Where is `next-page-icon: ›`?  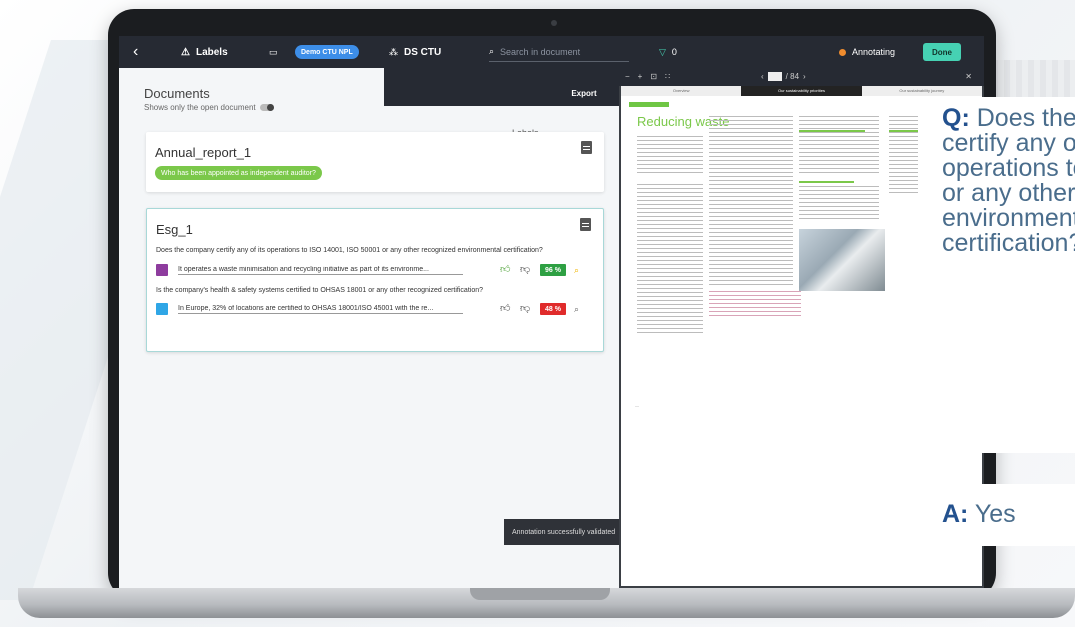 next-page-icon: › is located at coordinates (804, 76).